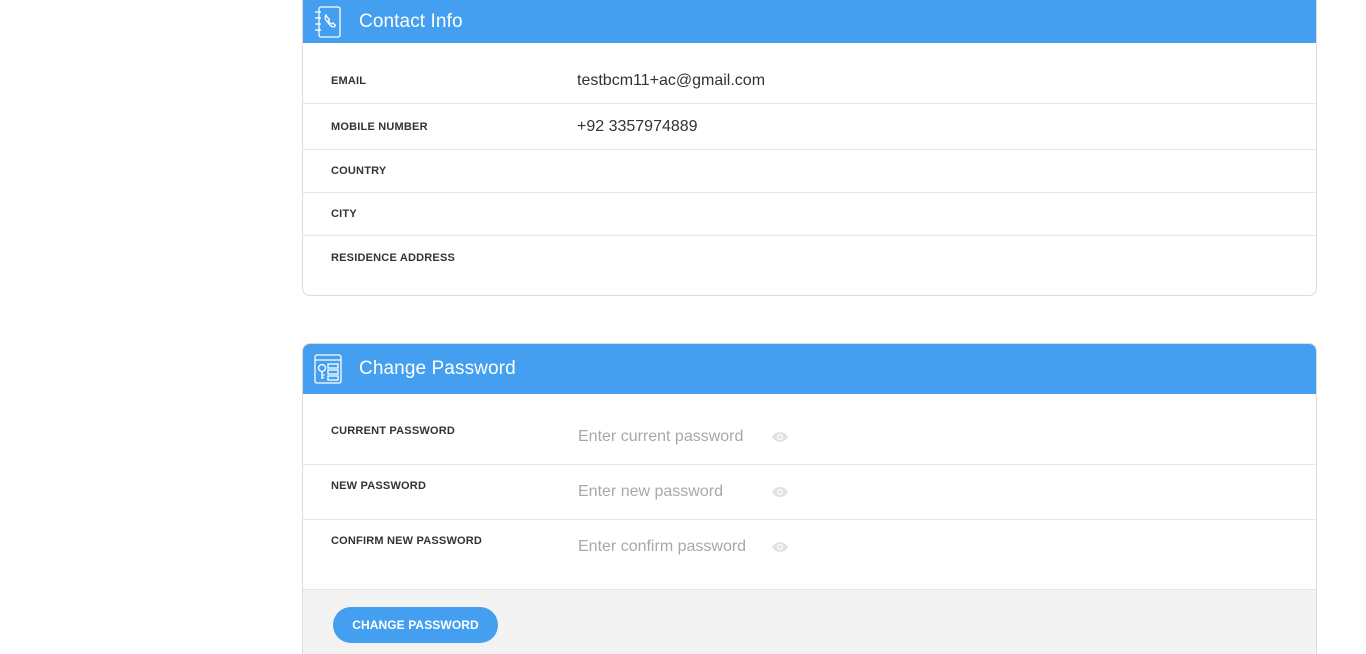 The width and height of the screenshot is (1366, 654). Describe the element at coordinates (671, 80) in the screenshot. I see `email-value: testbcm11+ac@gmail.com` at that location.